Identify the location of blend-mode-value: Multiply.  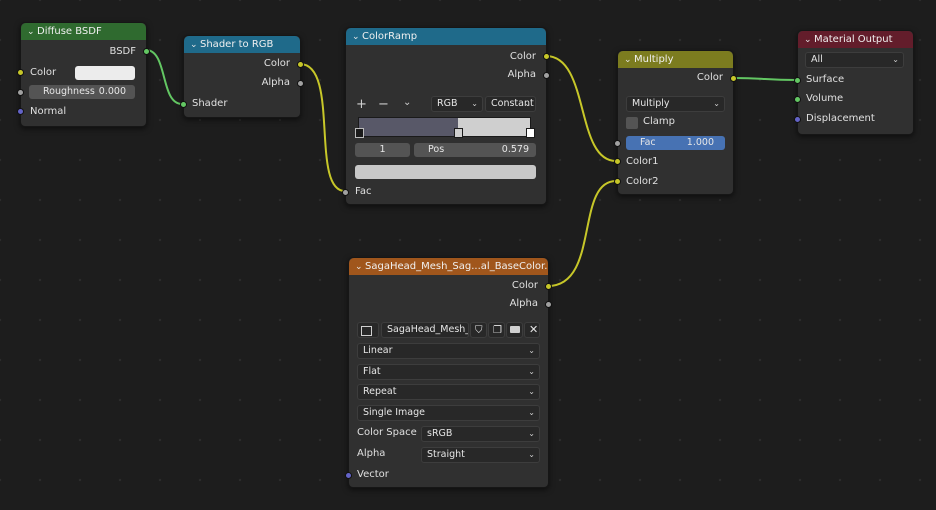
(651, 103).